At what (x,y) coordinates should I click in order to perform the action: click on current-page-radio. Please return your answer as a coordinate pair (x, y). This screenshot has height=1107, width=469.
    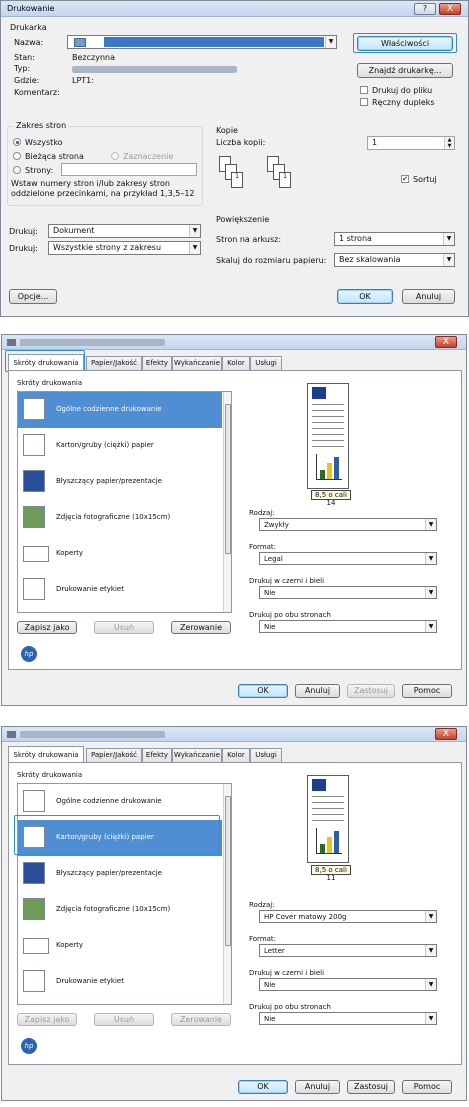
    Looking at the image, I should click on (17, 156).